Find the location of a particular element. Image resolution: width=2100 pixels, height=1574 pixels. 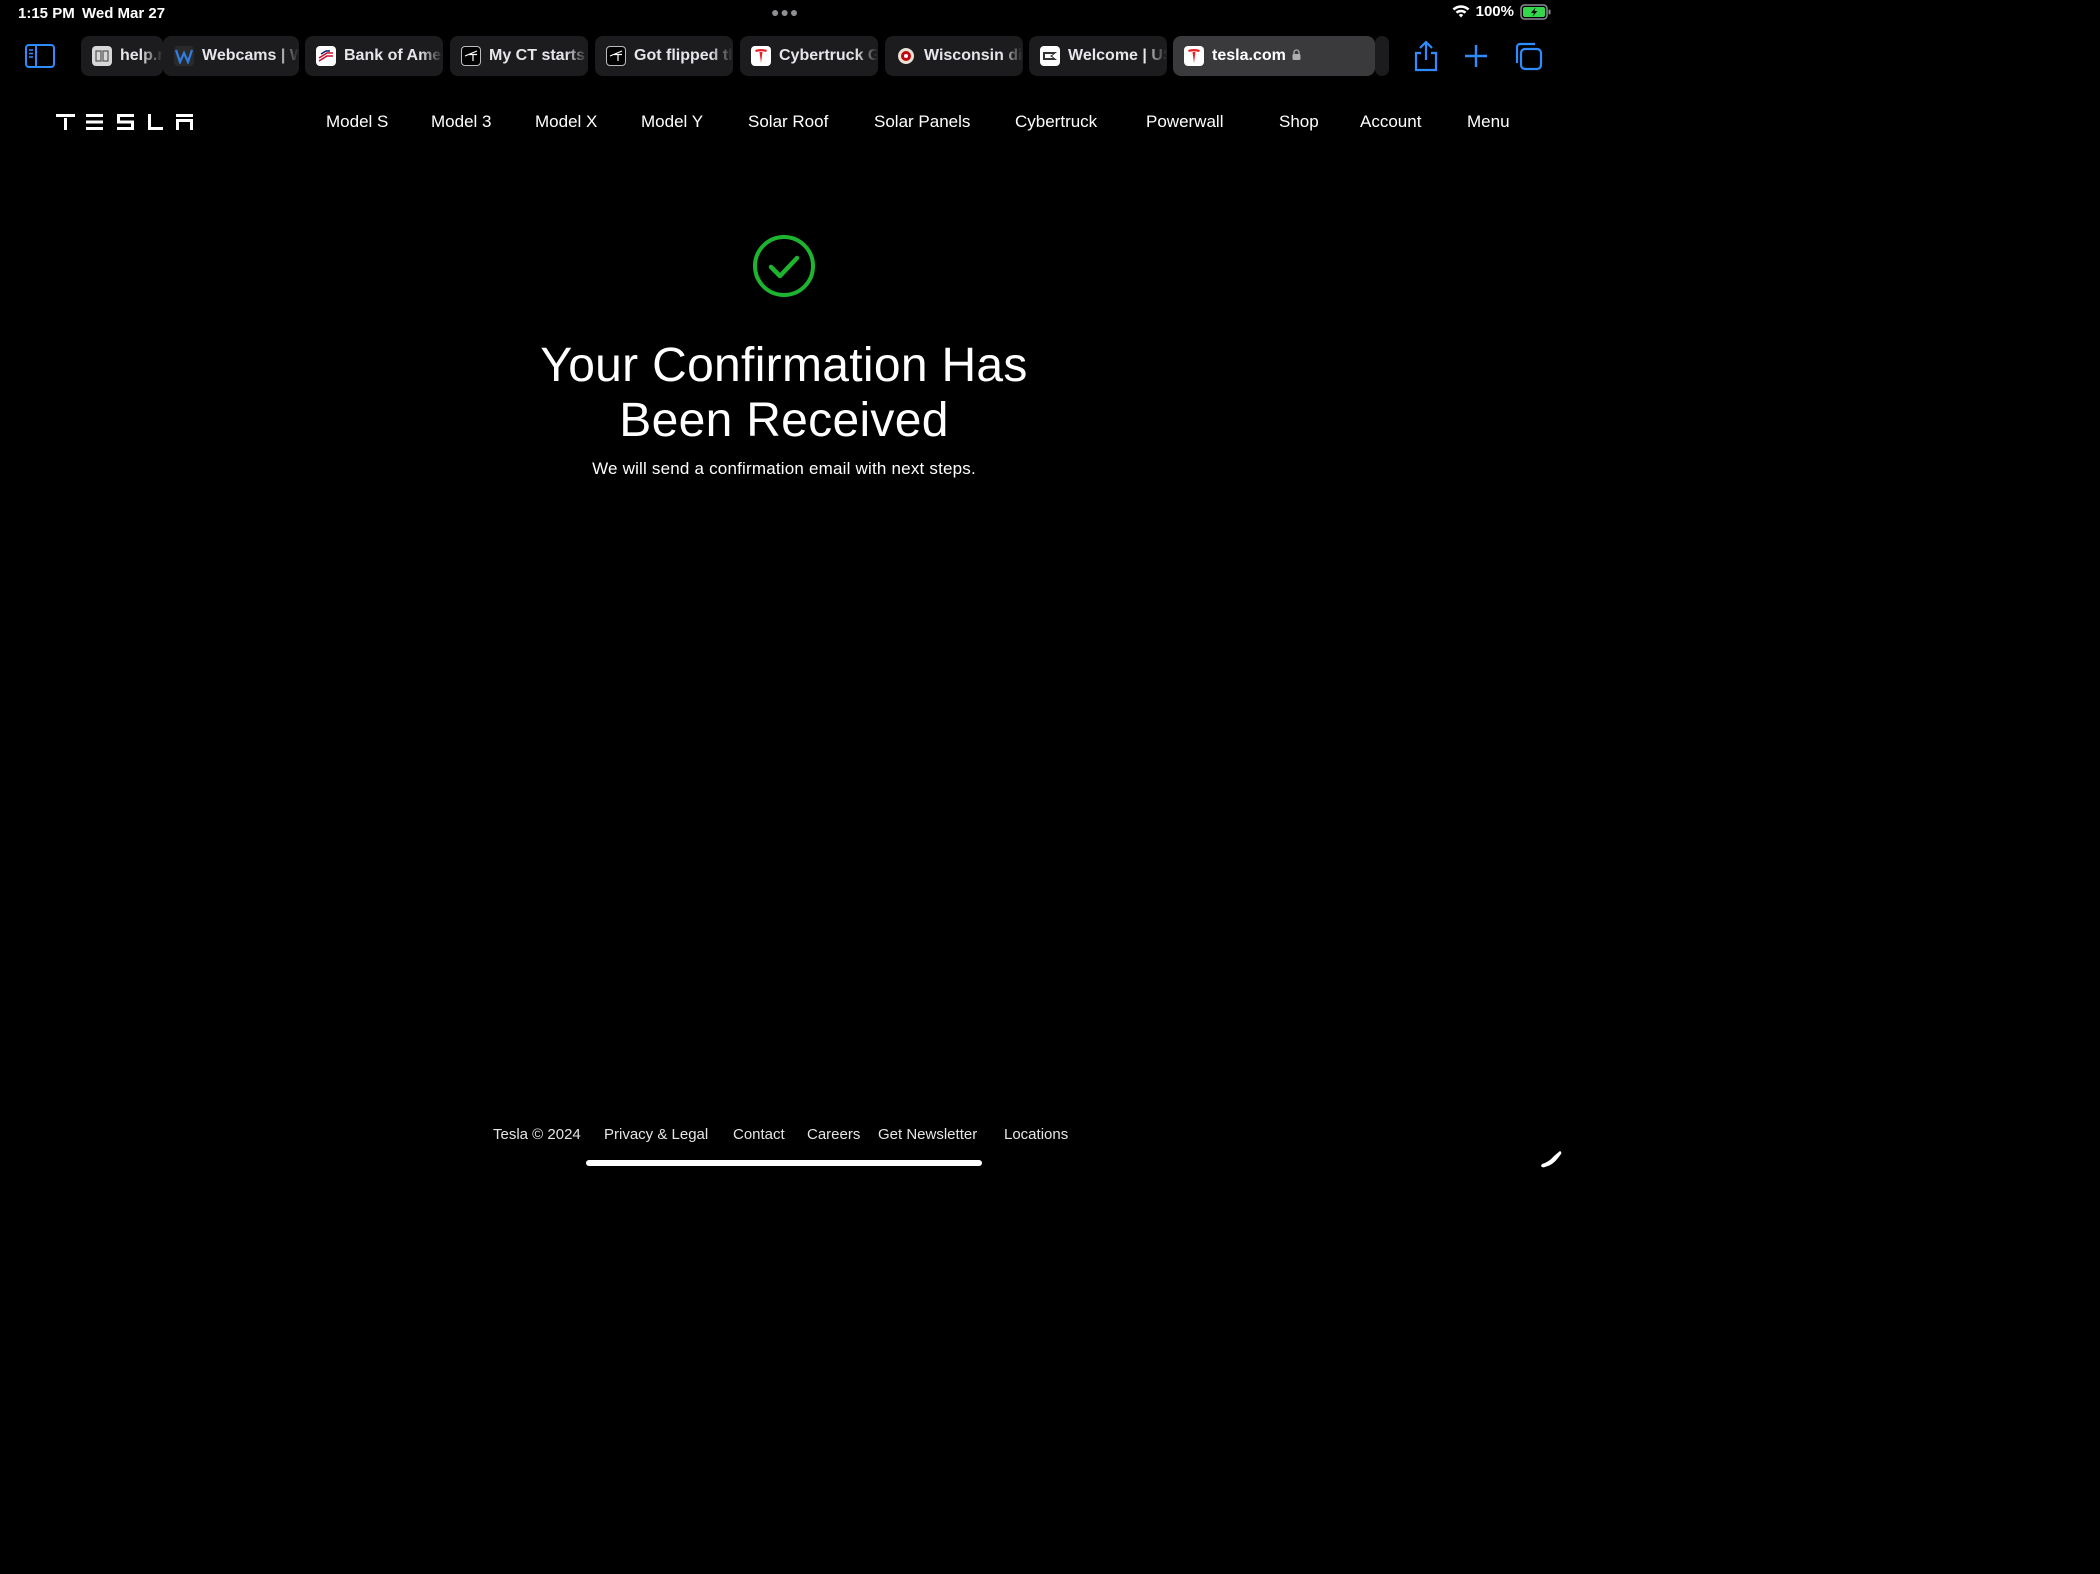

nav-model-s: Model S is located at coordinates (357, 122).